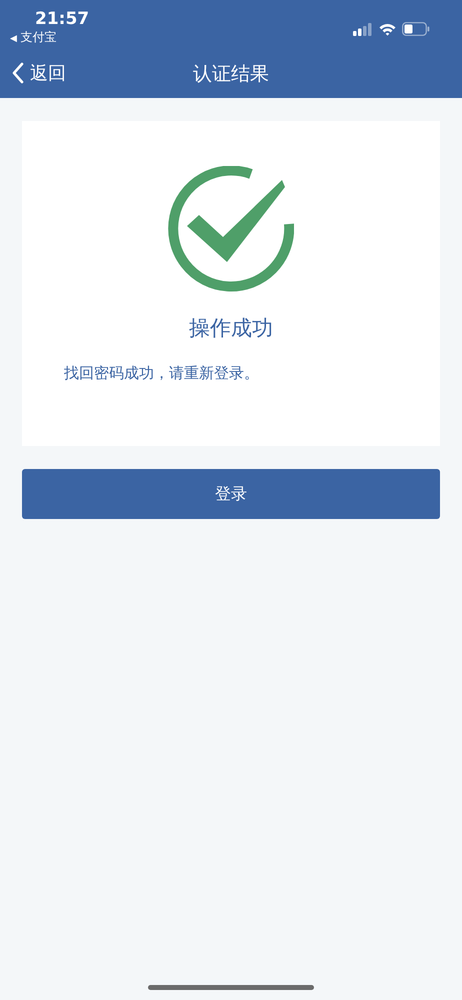 This screenshot has width=462, height=1000. Describe the element at coordinates (363, 29) in the screenshot. I see `signal-icon` at that location.